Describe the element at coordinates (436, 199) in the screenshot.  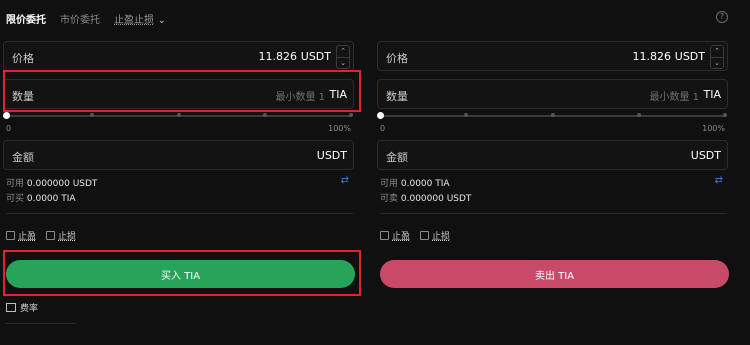
I see `sell-max-value: 0.000000 USDT` at that location.